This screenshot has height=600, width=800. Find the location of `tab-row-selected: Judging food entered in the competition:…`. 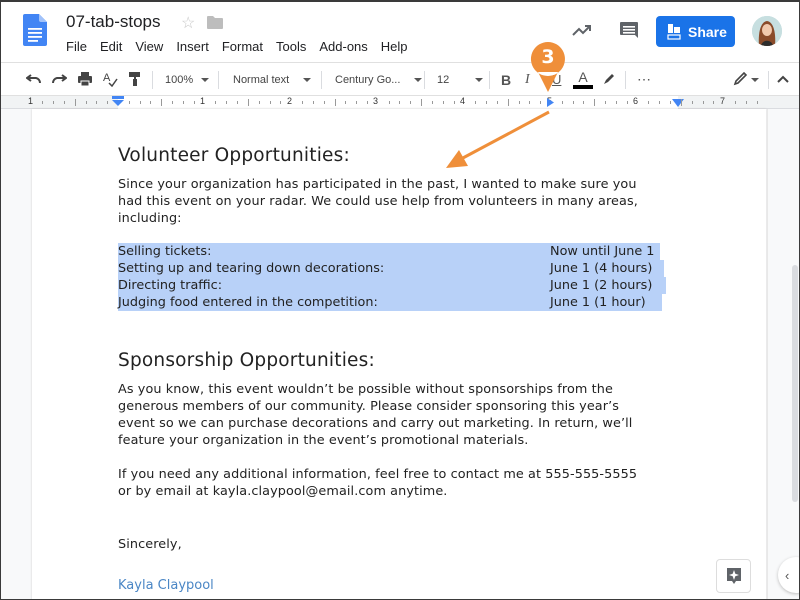

tab-row-selected: Judging food entered in the competition:… is located at coordinates (390, 302).